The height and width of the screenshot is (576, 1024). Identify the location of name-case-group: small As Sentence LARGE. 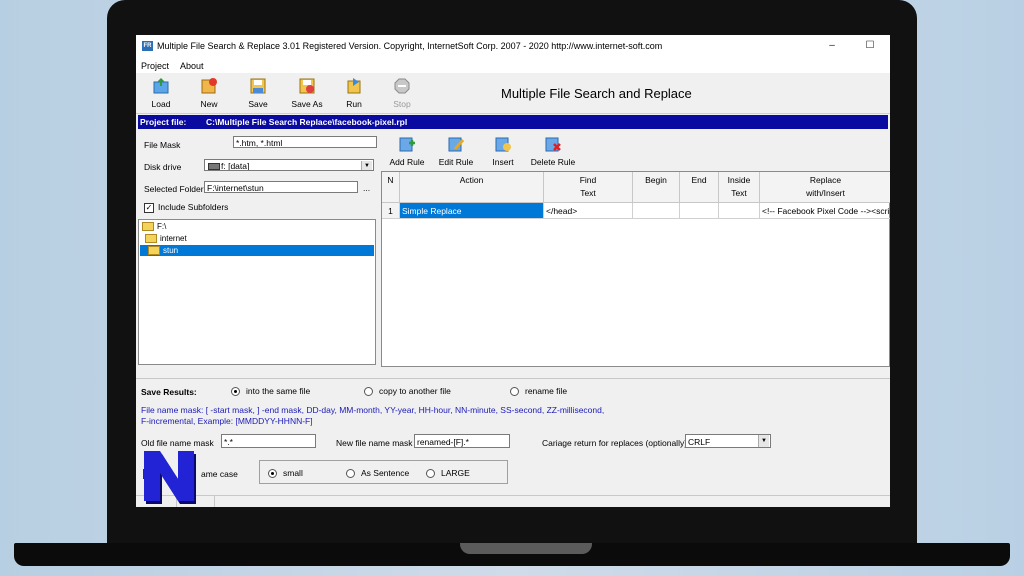
(383, 472).